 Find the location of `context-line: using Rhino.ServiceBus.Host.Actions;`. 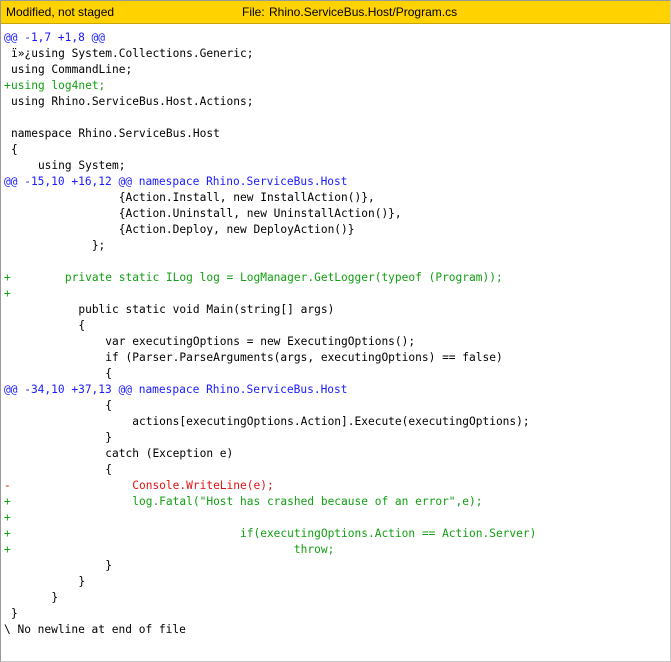

context-line: using Rhino.ServiceBus.Host.Actions; is located at coordinates (336, 102).